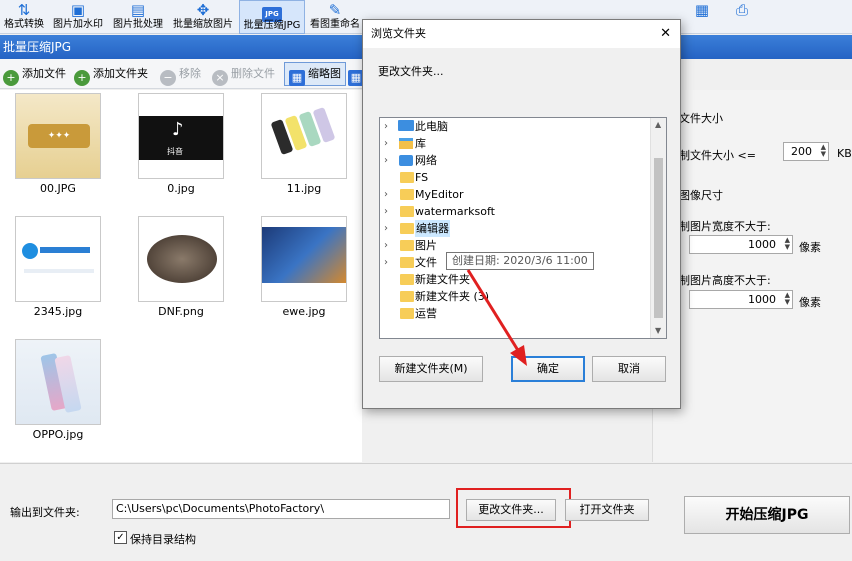  Describe the element at coordinates (493, 311) in the screenshot. I see `arrow-shaft` at that location.